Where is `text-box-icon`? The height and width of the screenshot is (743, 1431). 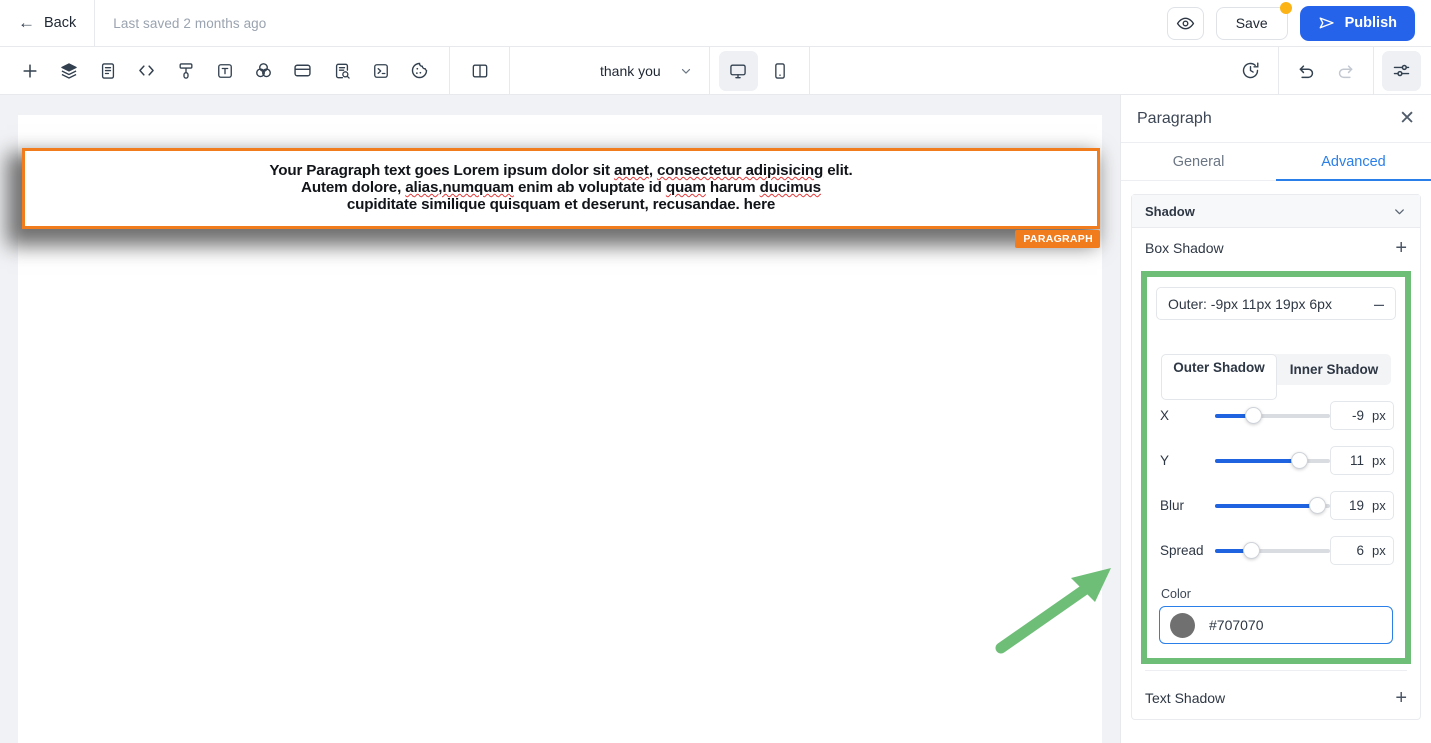
text-box-icon is located at coordinates (224, 70).